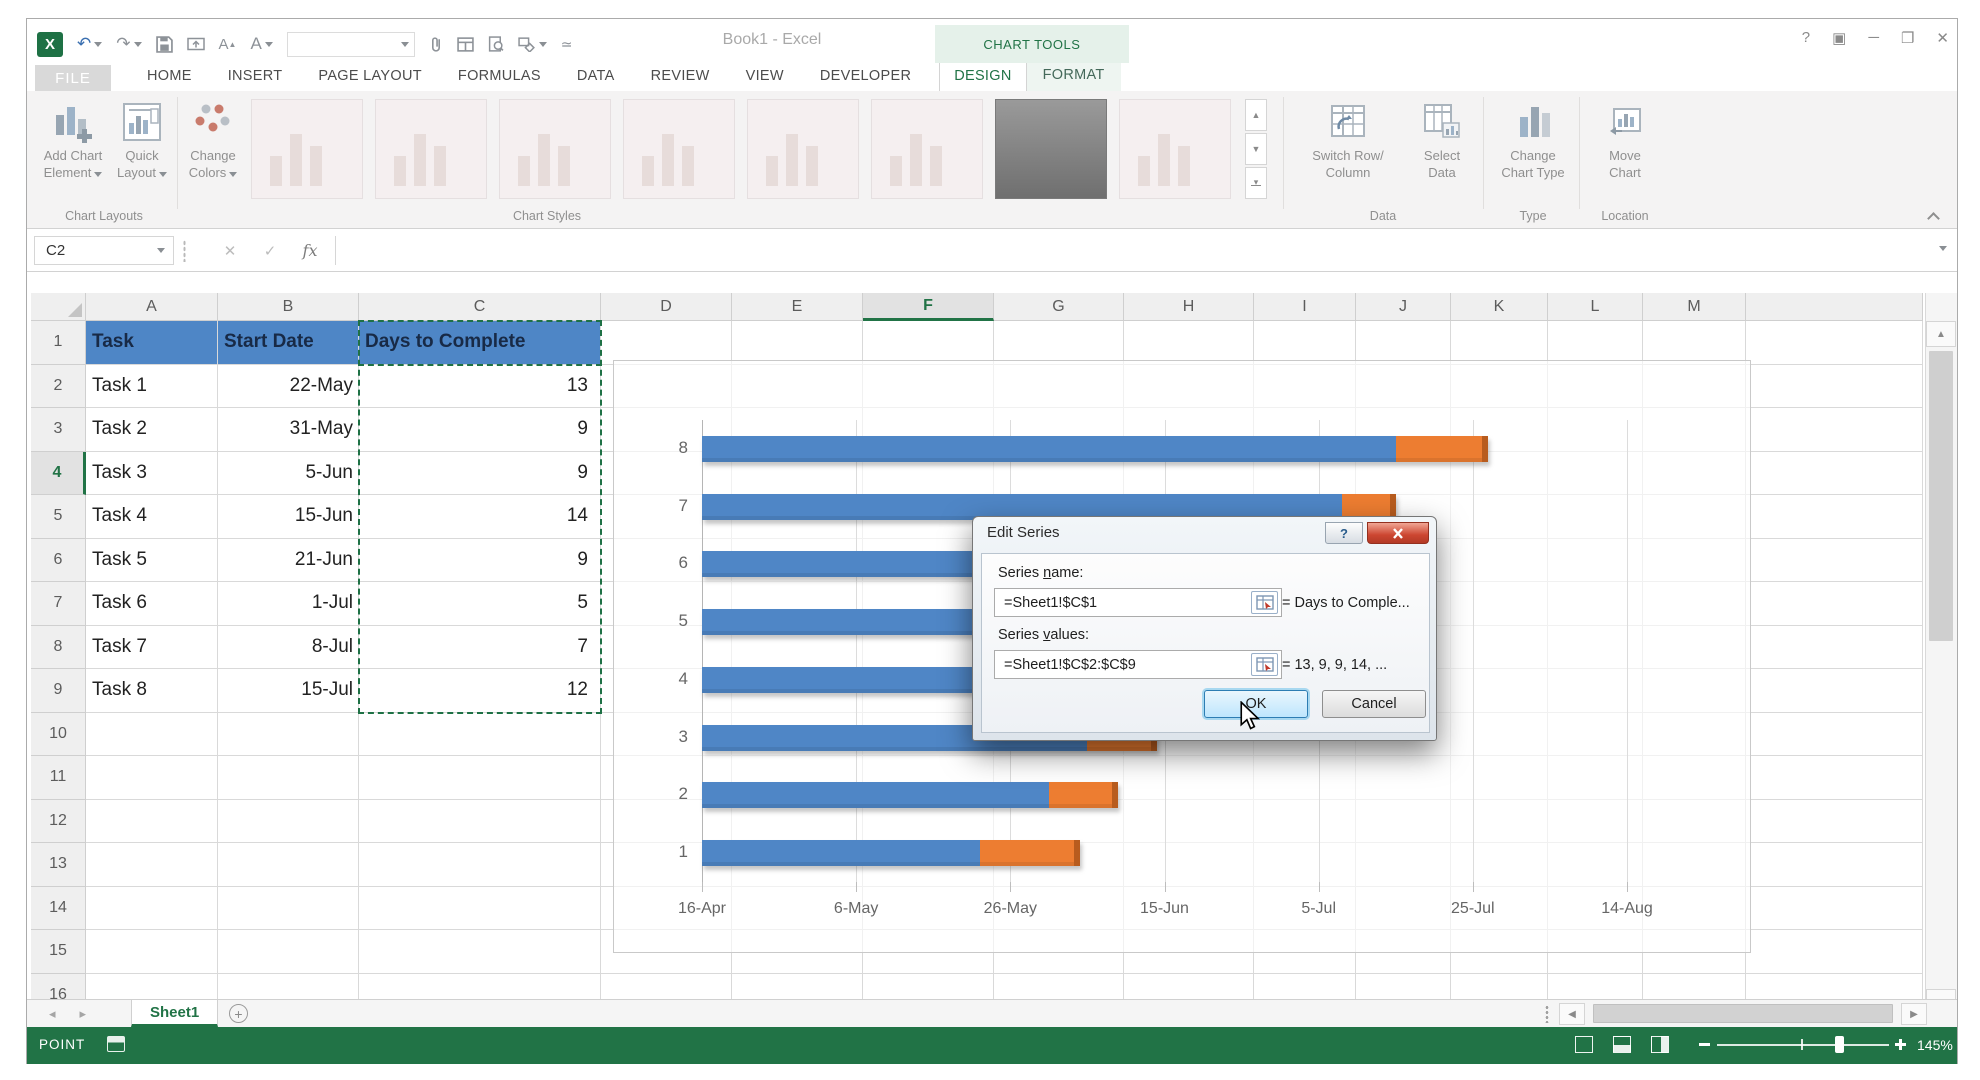  Describe the element at coordinates (288, 952) in the screenshot. I see `cell-B15` at that location.